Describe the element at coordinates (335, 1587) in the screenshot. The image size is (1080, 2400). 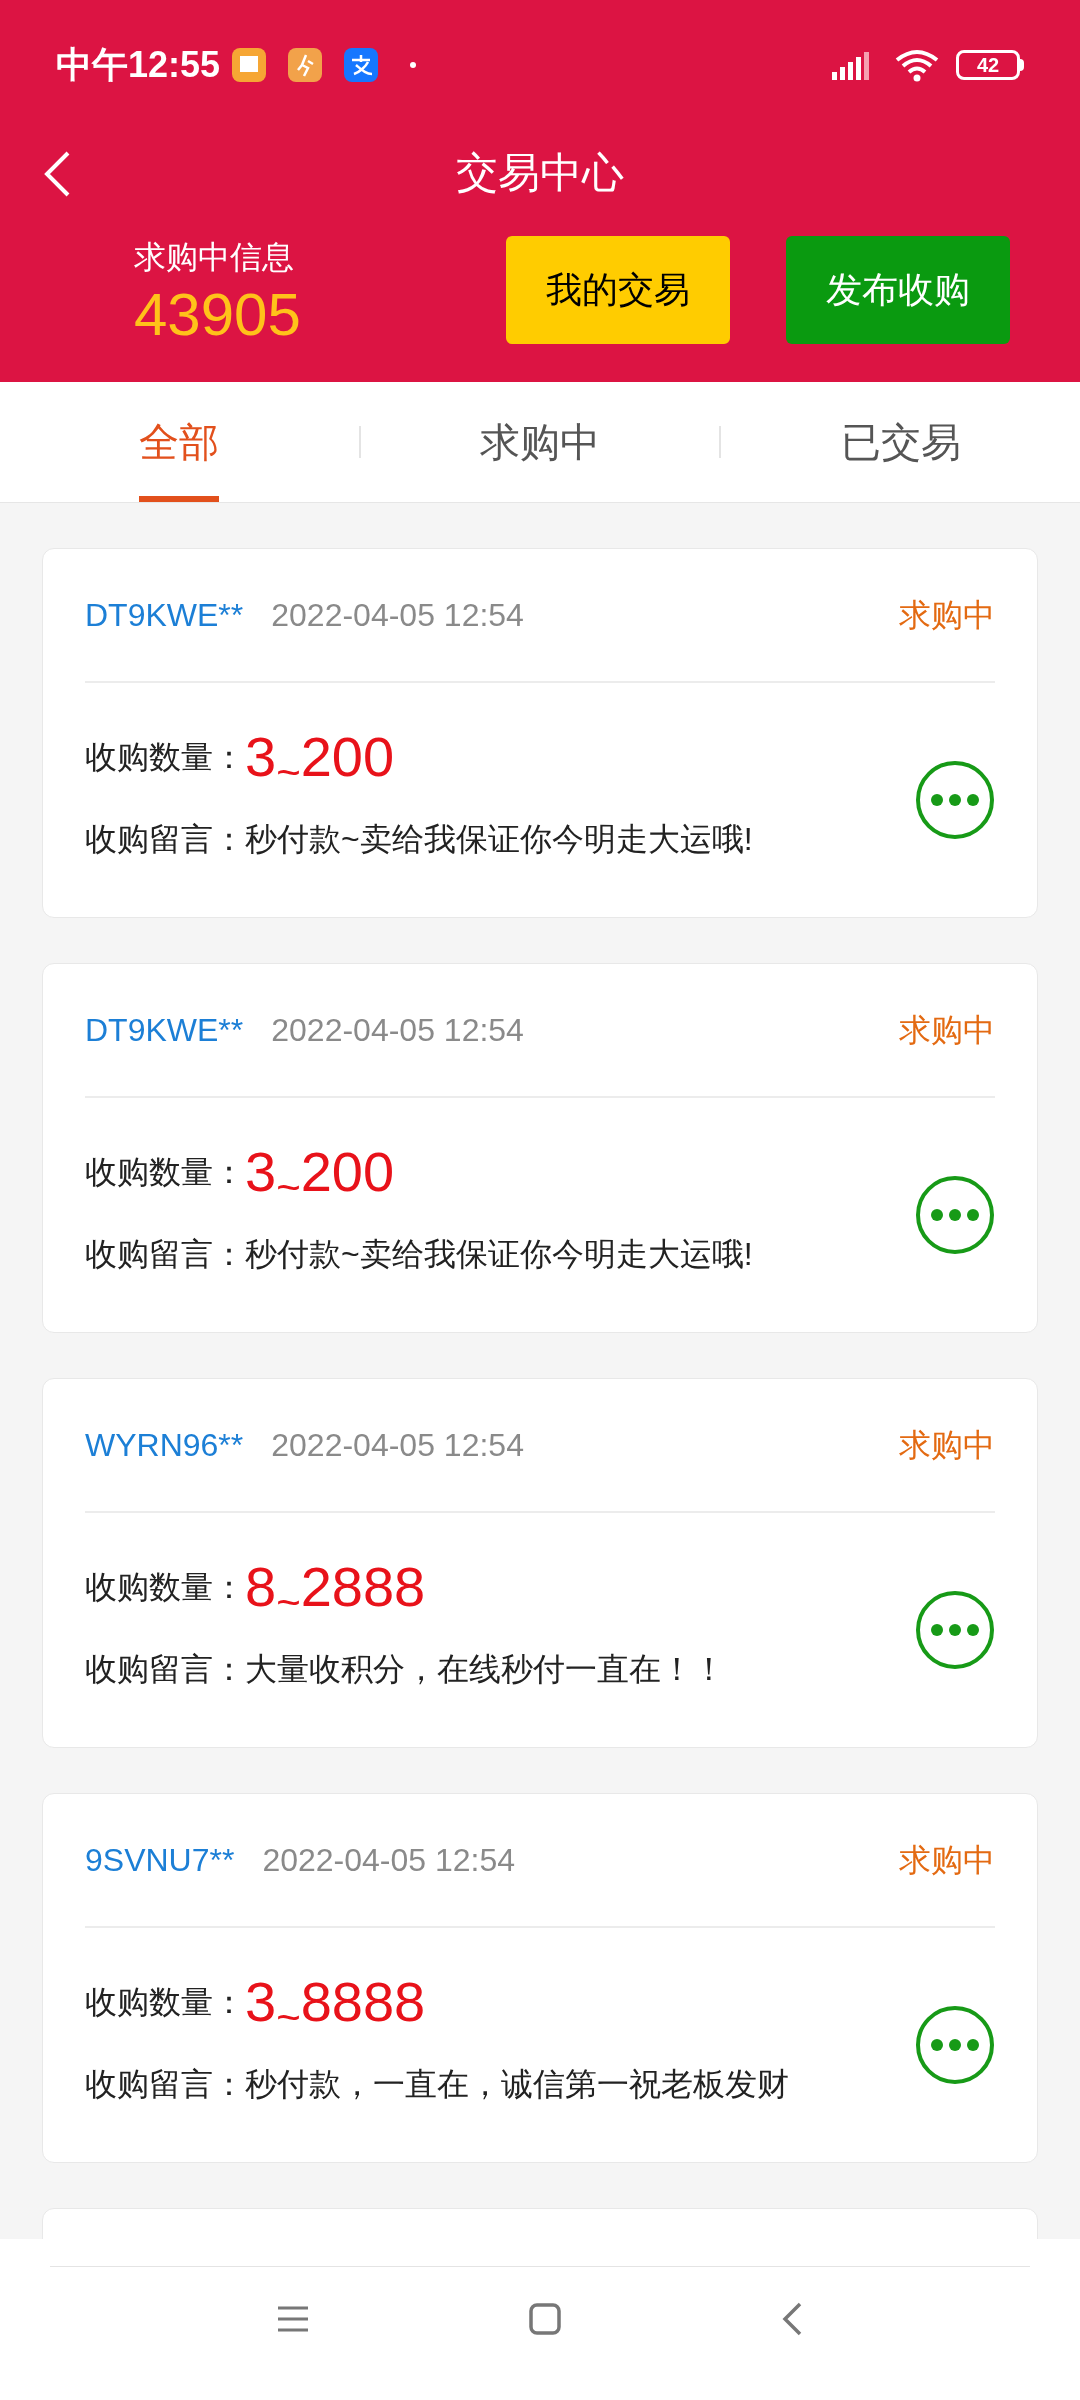
I see `quantity-range: 8$_{~}$2888` at that location.